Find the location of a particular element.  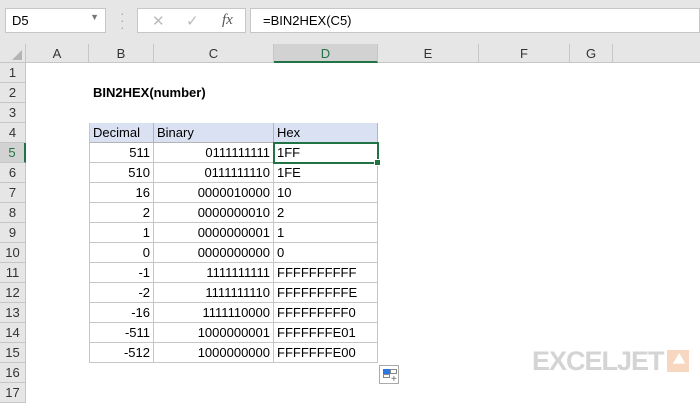

logo-mark-icon is located at coordinates (677, 361).